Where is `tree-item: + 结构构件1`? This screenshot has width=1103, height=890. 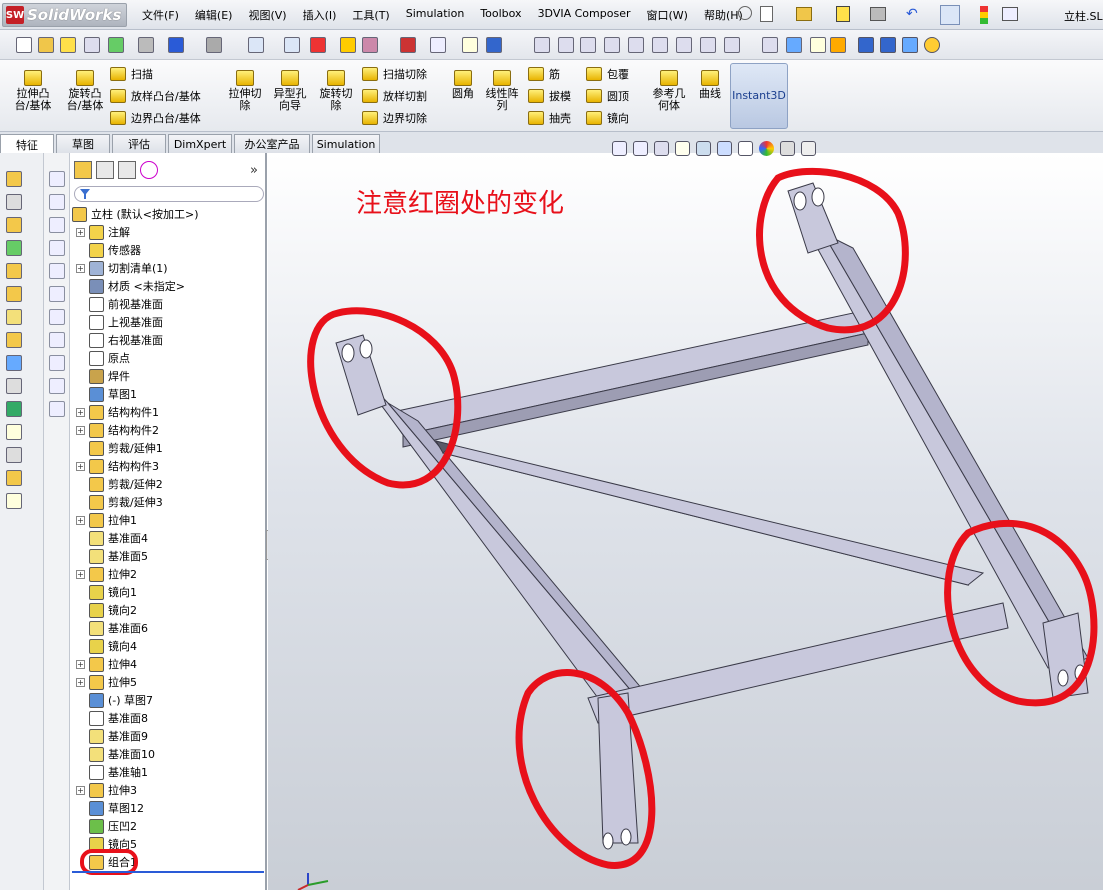 tree-item: + 结构构件1 is located at coordinates (117, 412).